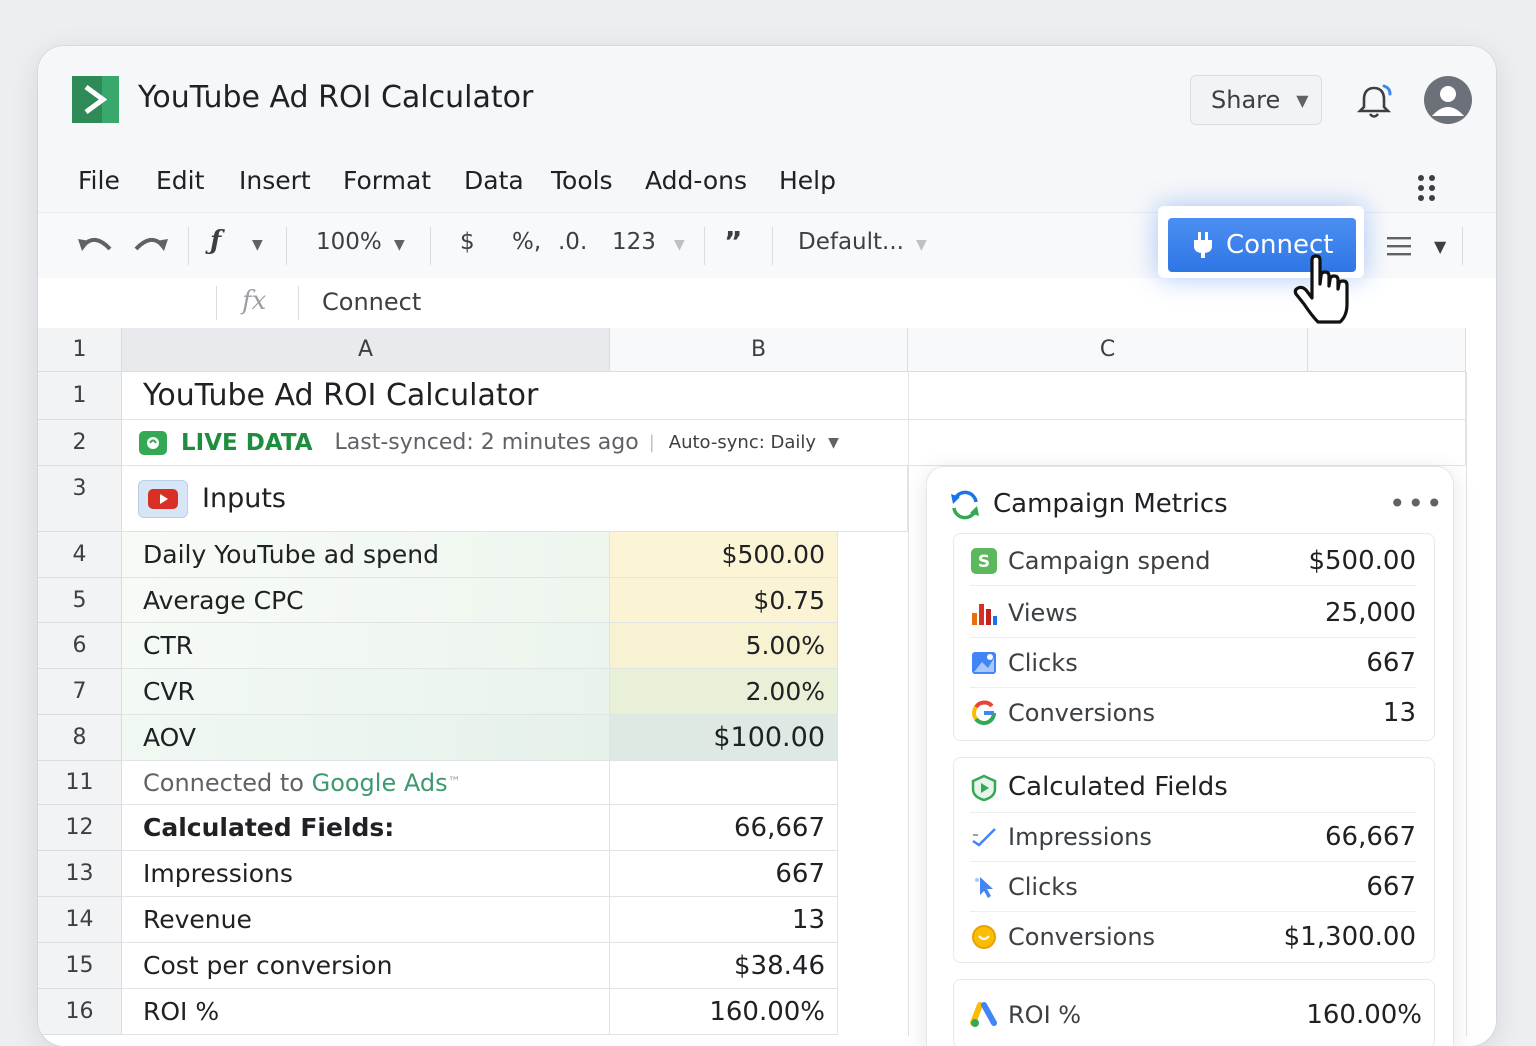 The image size is (1536, 1046). What do you see at coordinates (679, 245) in the screenshot?
I see `number-format-chevron-icon: ▼` at bounding box center [679, 245].